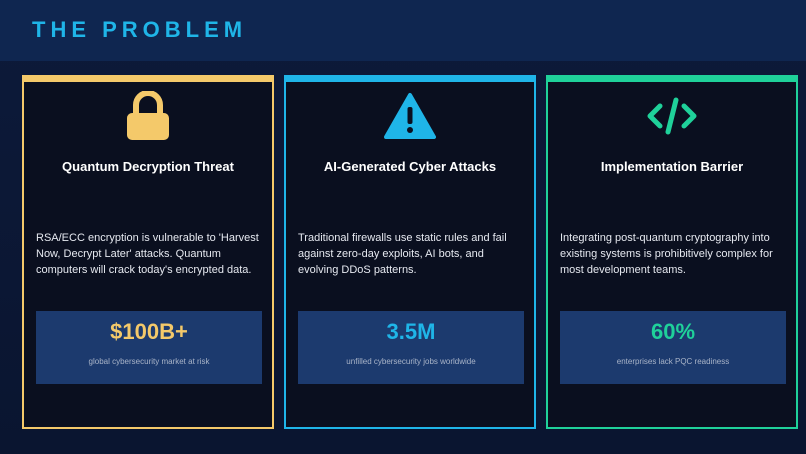 The height and width of the screenshot is (454, 806). What do you see at coordinates (148, 166) in the screenshot?
I see `card-title: Quantum Decryption Threat` at bounding box center [148, 166].